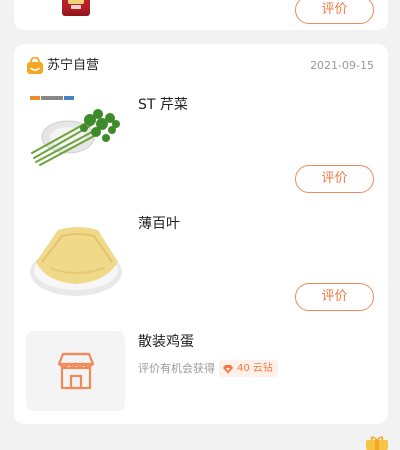  Describe the element at coordinates (255, 368) in the screenshot. I see `reward-amount: 40 云钻` at that location.